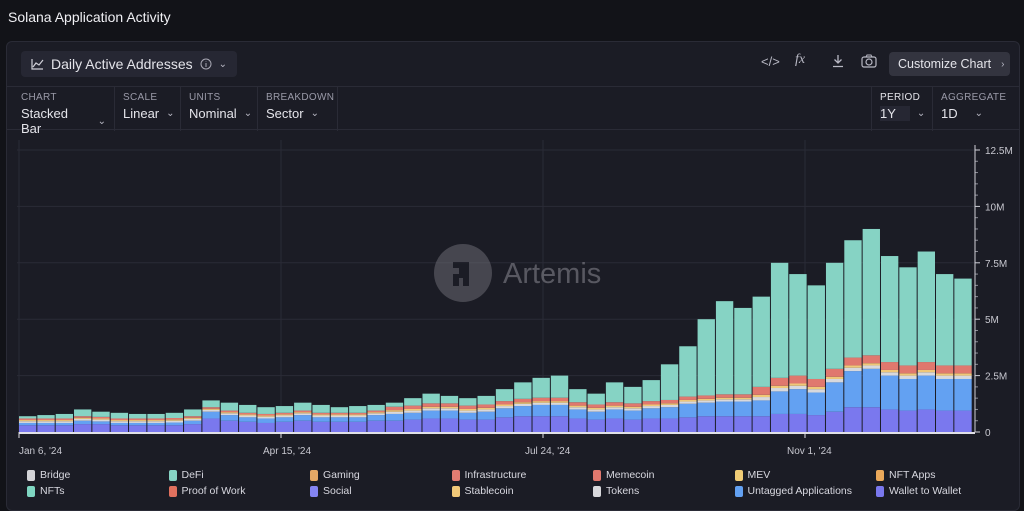  What do you see at coordinates (623, 475) in the screenshot?
I see `legend-item: Memecoin` at bounding box center [623, 475].